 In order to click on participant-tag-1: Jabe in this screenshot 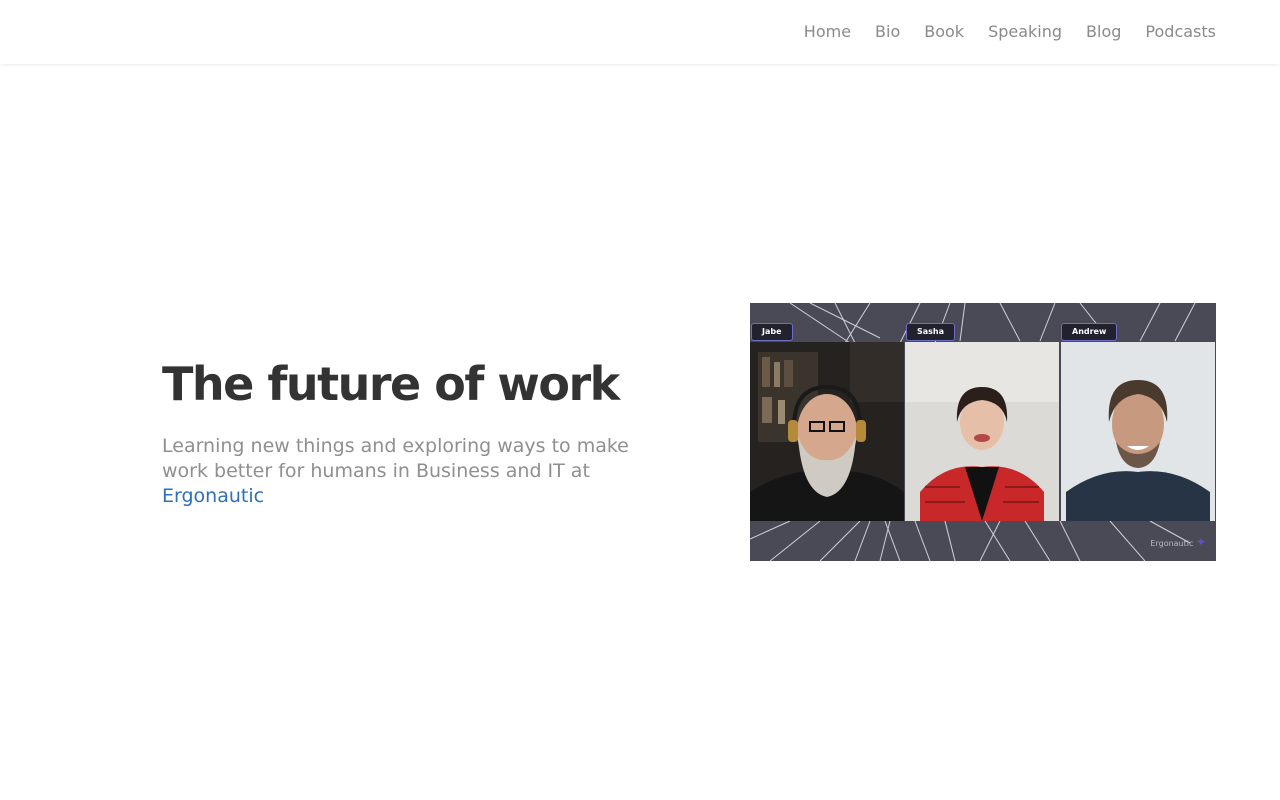, I will do `click(772, 332)`.